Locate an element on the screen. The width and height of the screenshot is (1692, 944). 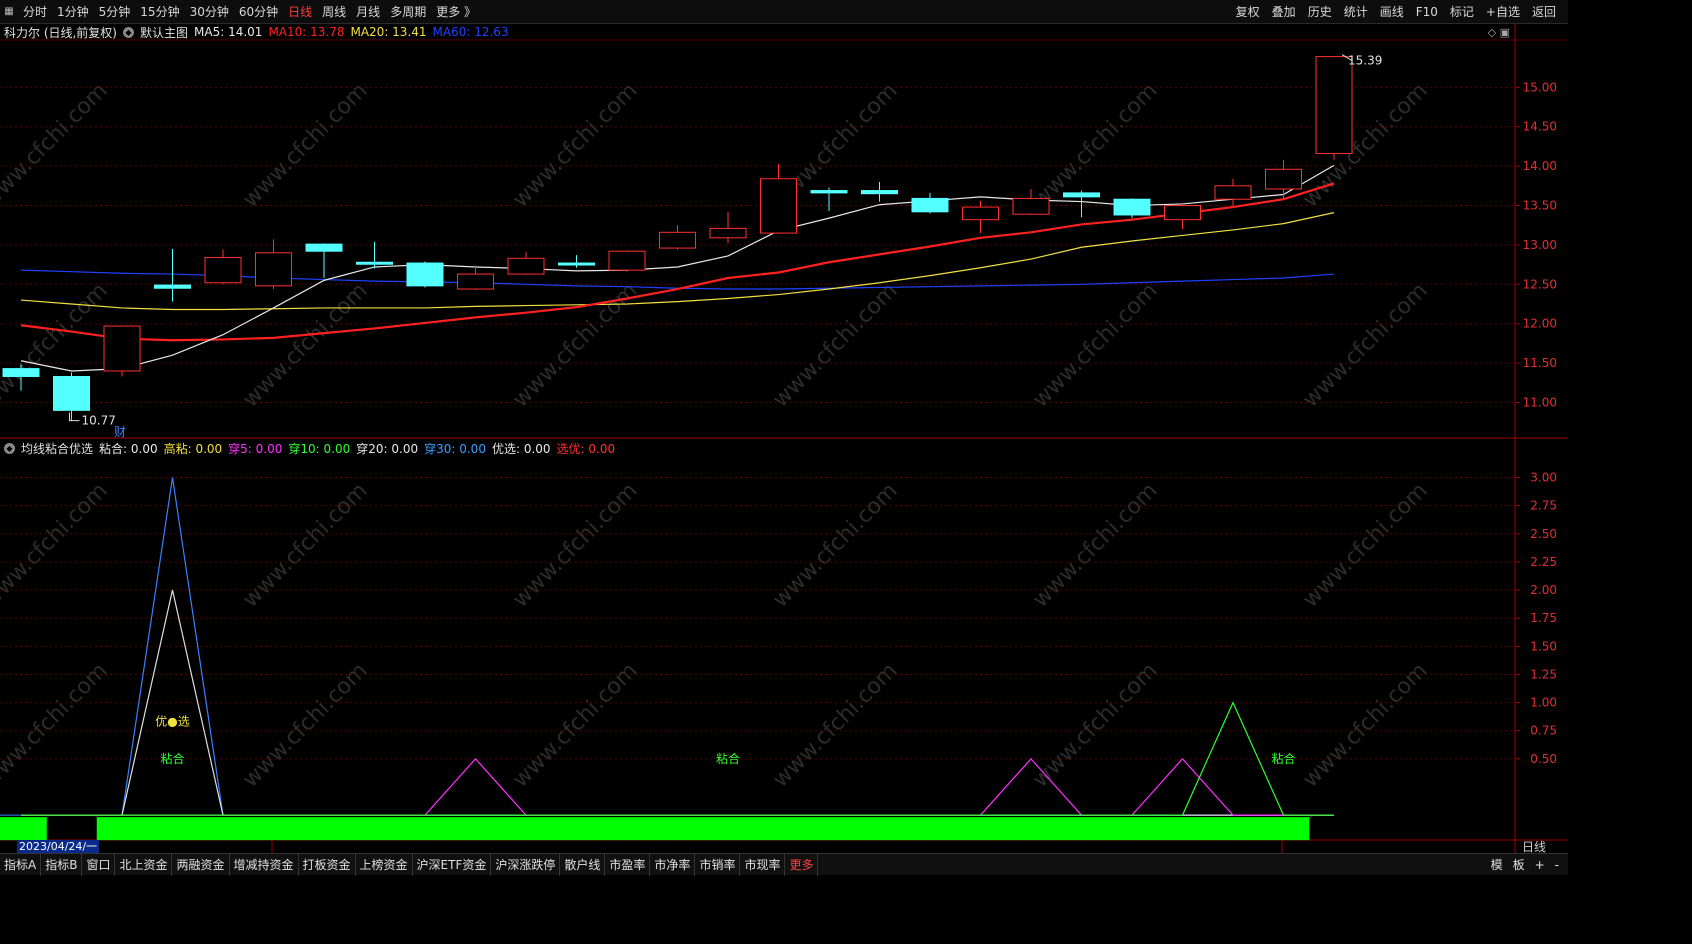
ma5-label: MA5: 14.01 is located at coordinates (228, 32).